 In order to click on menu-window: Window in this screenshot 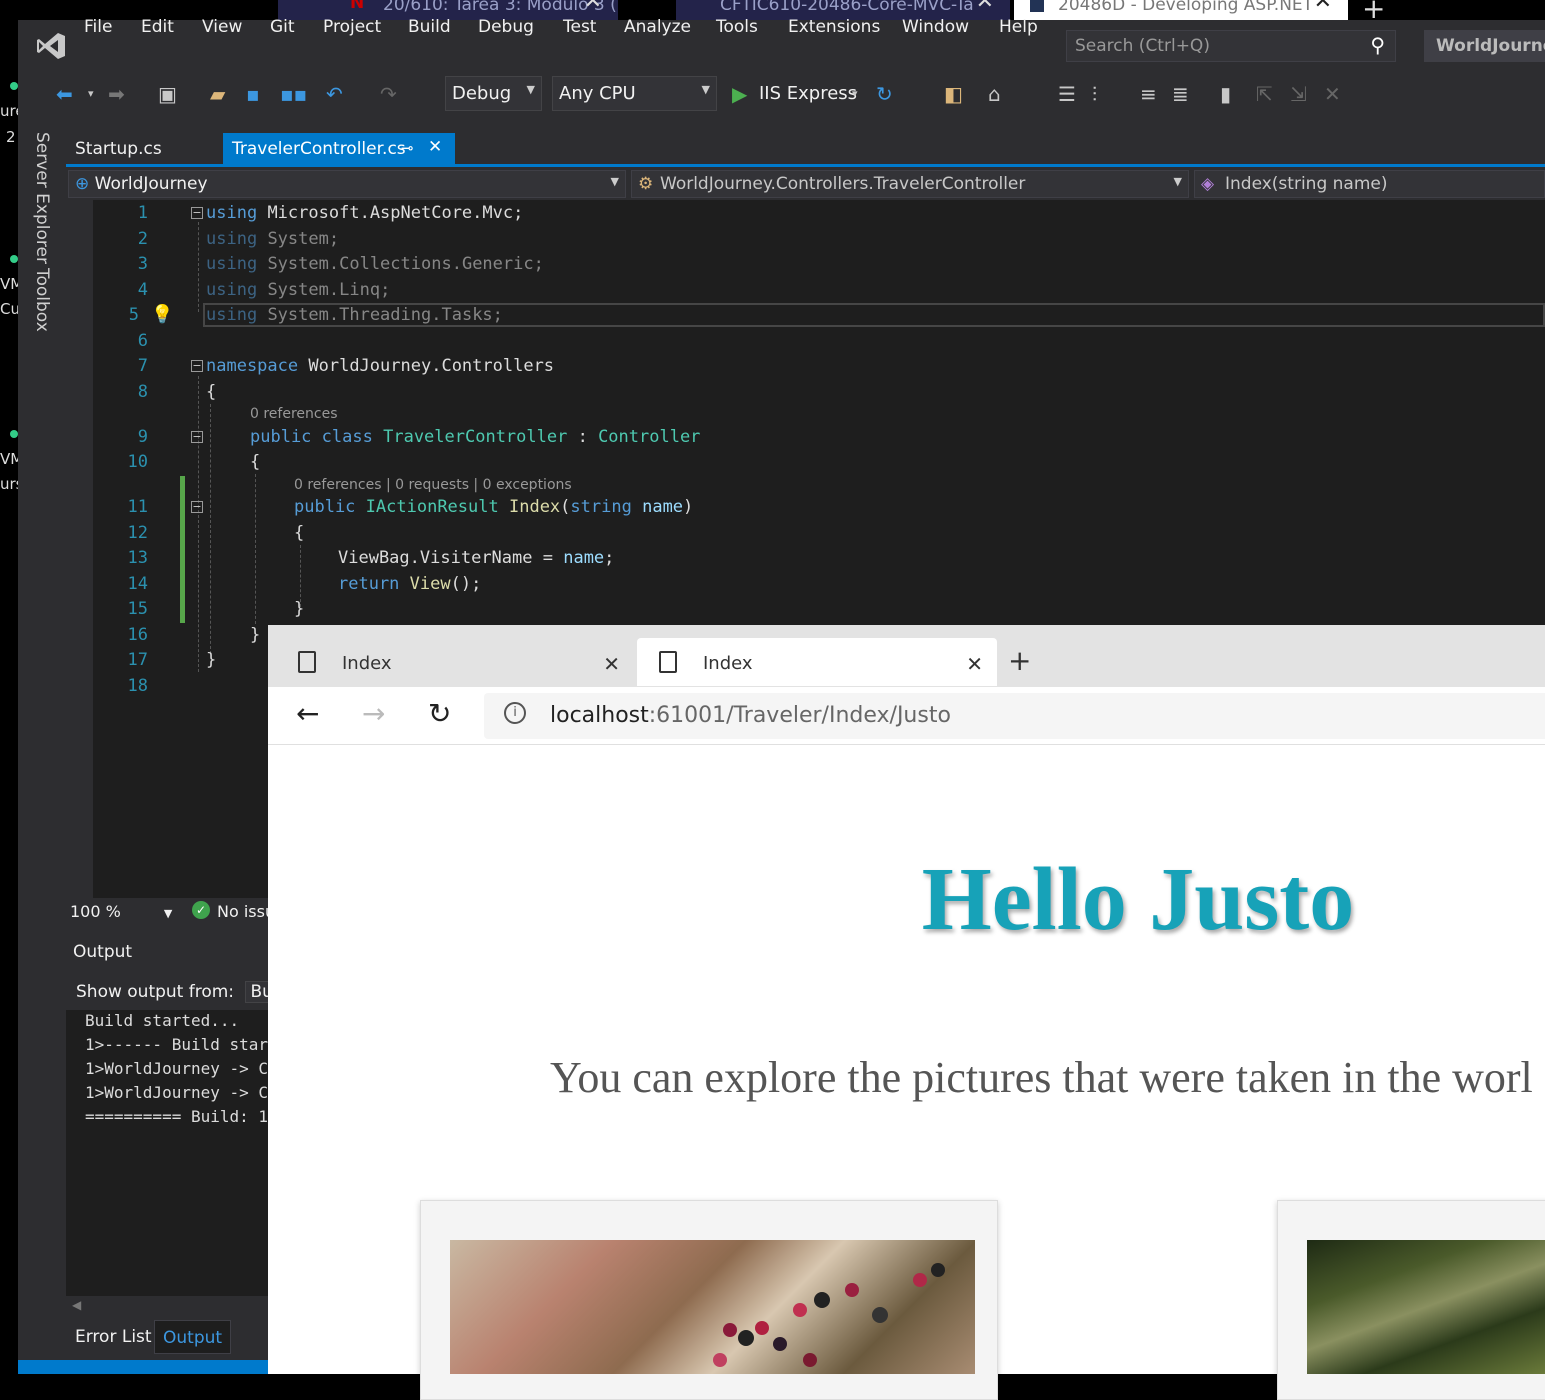, I will do `click(935, 27)`.